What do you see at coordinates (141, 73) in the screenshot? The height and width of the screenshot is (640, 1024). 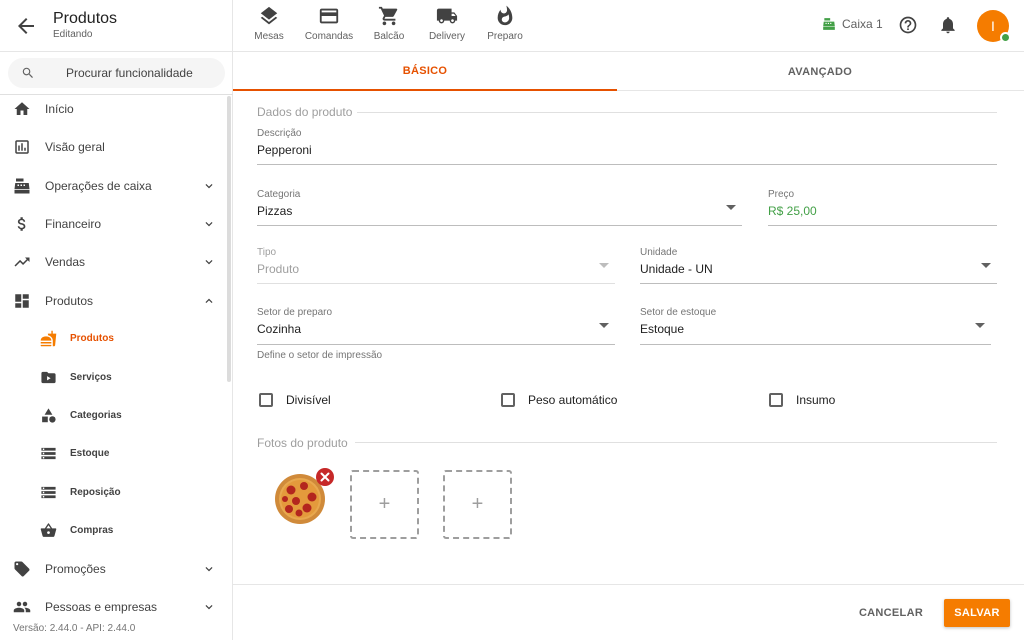 I see `search-input` at bounding box center [141, 73].